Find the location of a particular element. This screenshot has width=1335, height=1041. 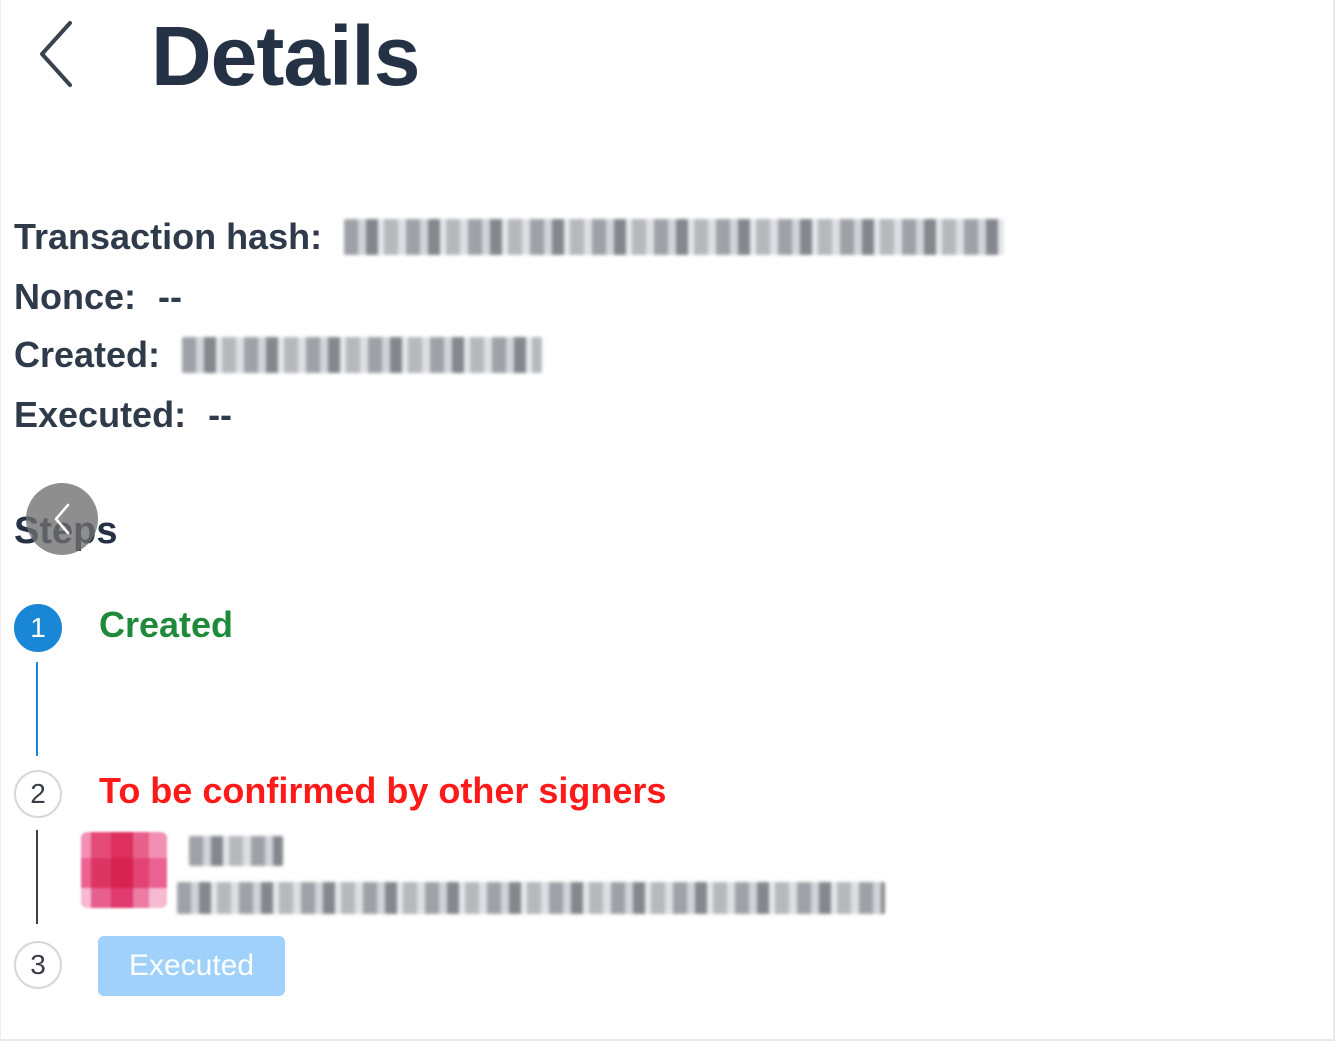

back-button is located at coordinates (56, 54).